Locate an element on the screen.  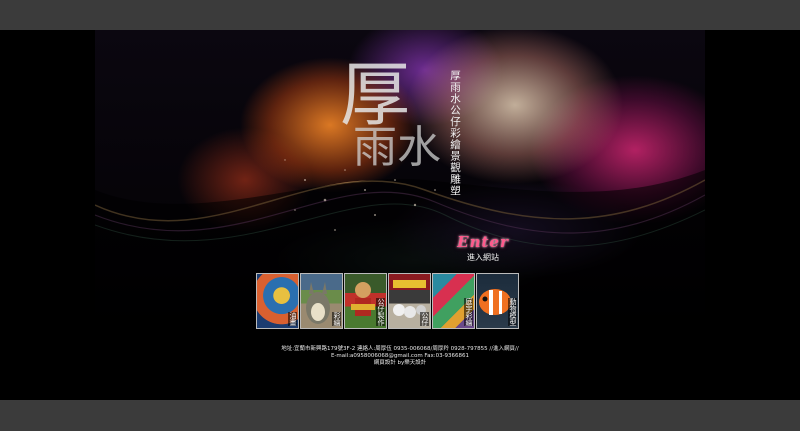
enter-sublabel: 進入網站 is located at coordinates (483, 257).